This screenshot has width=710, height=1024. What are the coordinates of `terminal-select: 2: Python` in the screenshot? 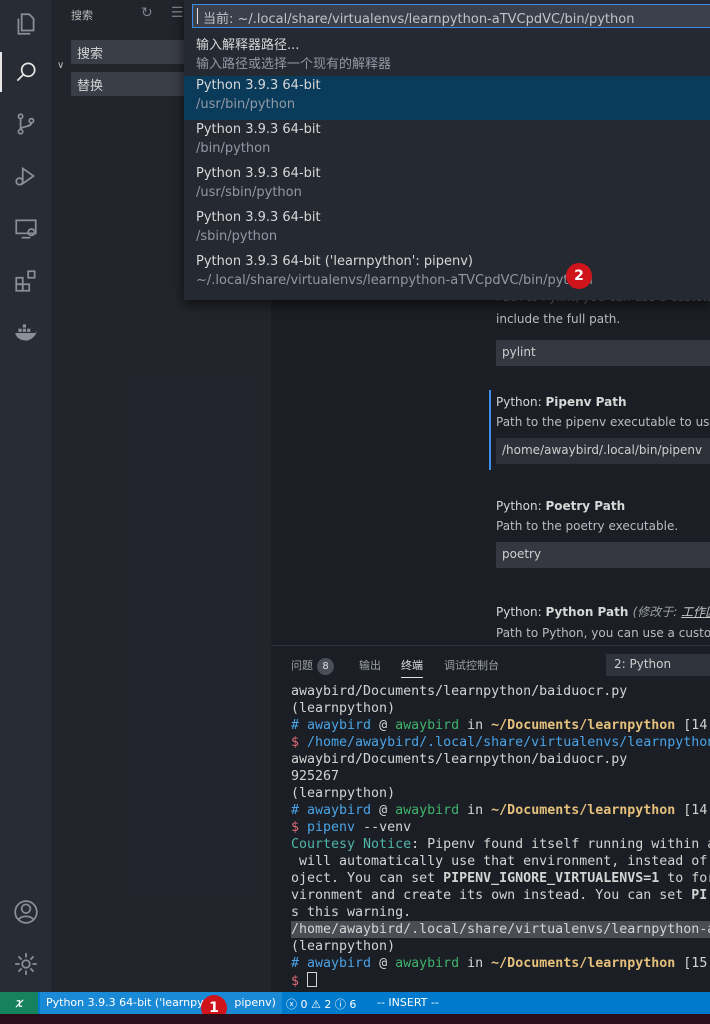 It's located at (658, 665).